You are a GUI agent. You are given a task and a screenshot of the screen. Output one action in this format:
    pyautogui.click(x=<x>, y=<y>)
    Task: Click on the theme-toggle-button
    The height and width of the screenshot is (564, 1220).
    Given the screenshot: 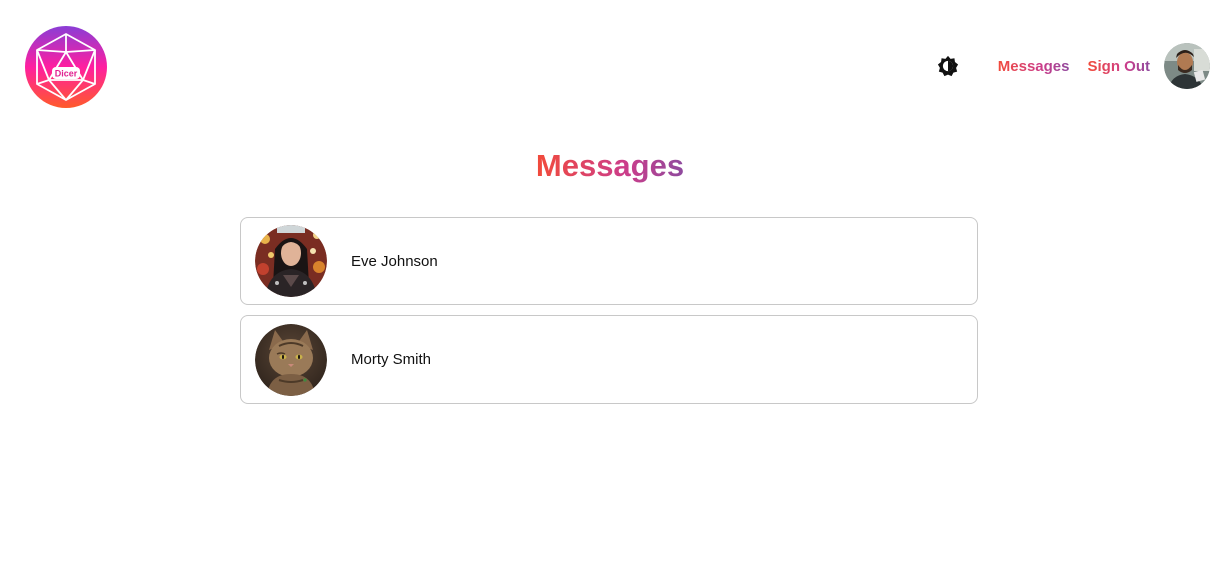 What is the action you would take?
    pyautogui.click(x=948, y=66)
    